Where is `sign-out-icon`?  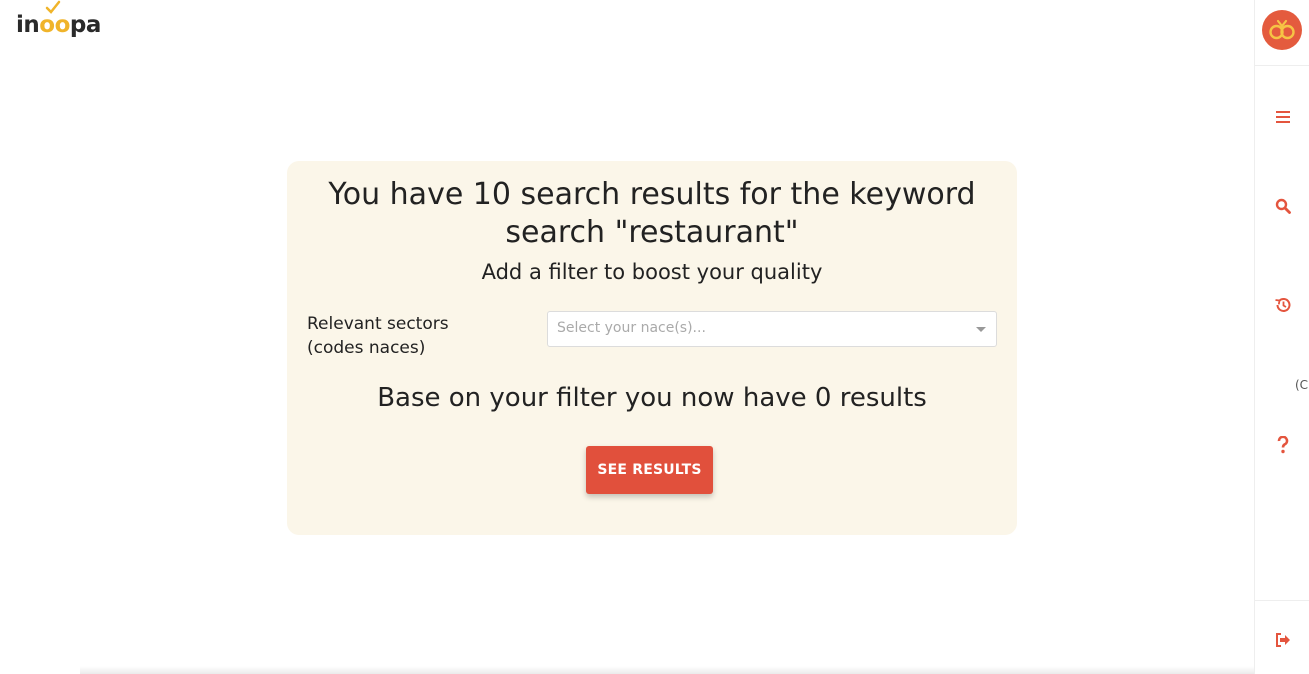 sign-out-icon is located at coordinates (1282, 641).